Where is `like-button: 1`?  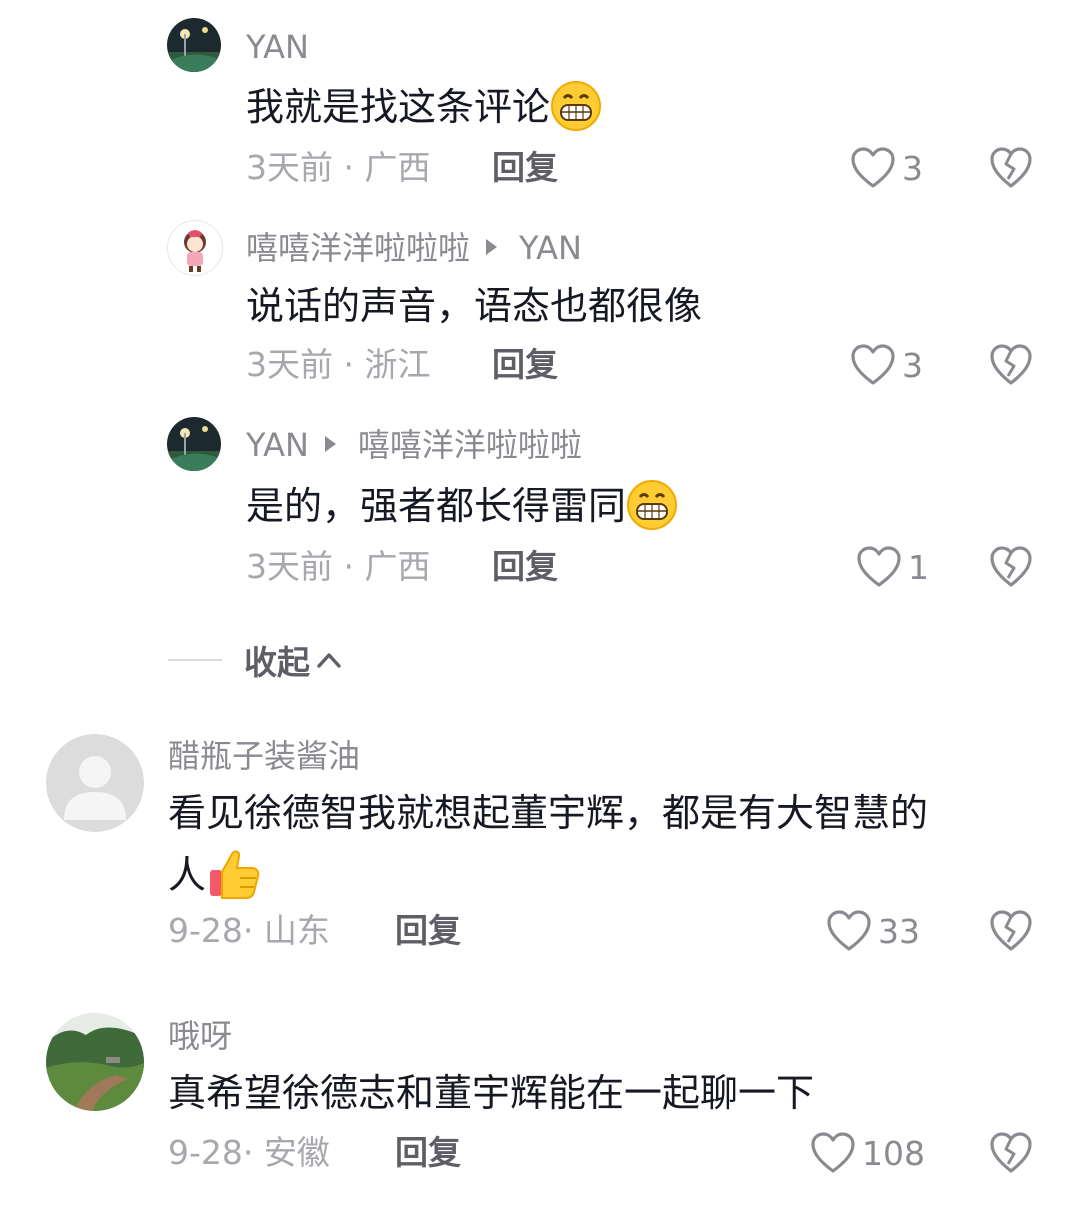
like-button: 1 is located at coordinates (892, 567).